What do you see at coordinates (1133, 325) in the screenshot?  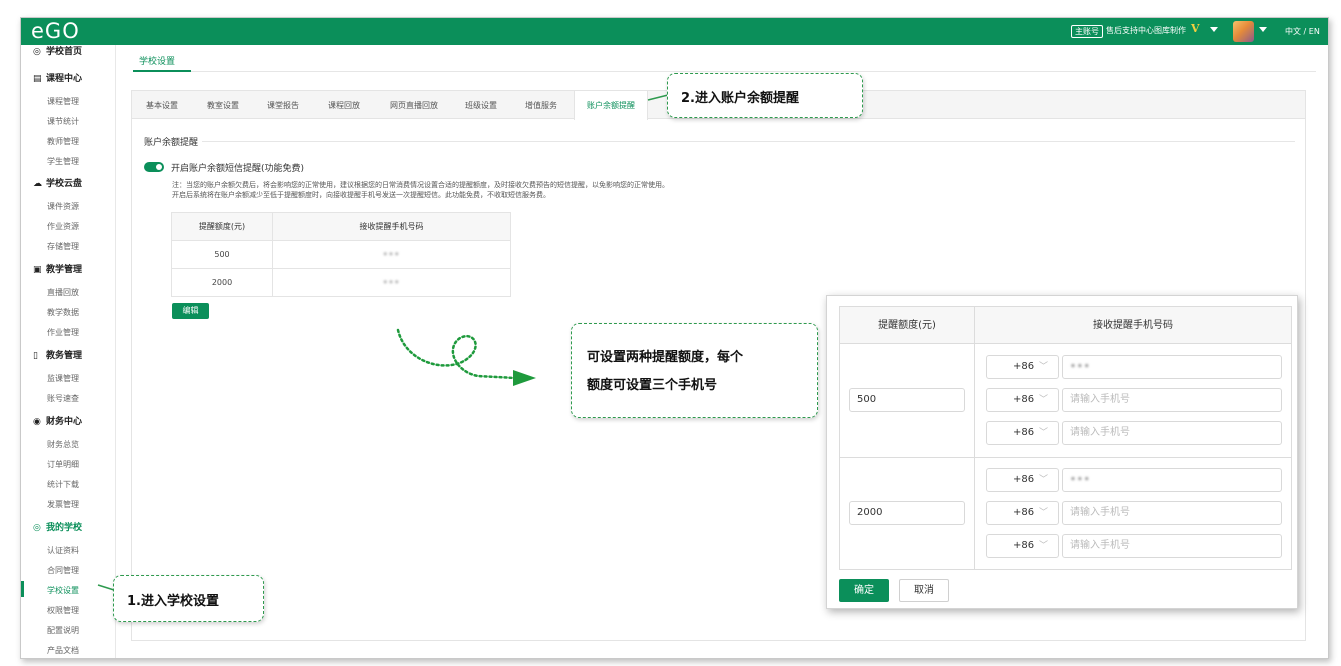 I see `column-header: 接收提醒手机号码` at bounding box center [1133, 325].